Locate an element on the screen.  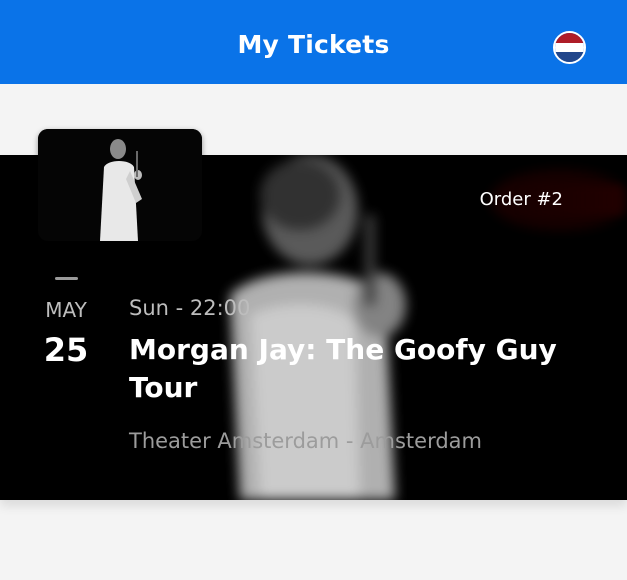
subheader-spacer is located at coordinates (313, 107).